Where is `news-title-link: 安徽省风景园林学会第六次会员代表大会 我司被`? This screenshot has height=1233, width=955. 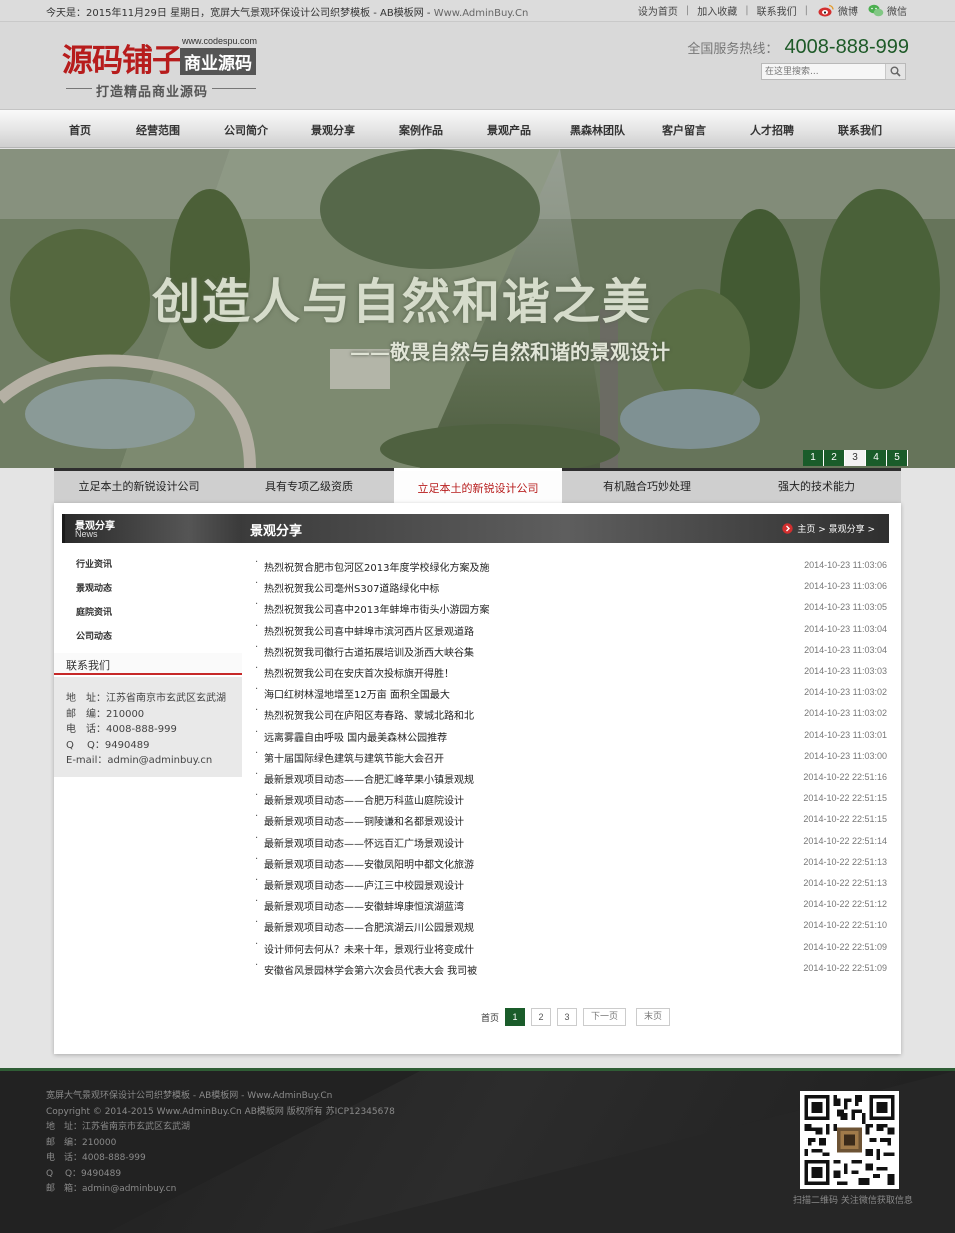
news-title-link: 安徽省风景园林学会第六次会员代表大会 我司被 is located at coordinates (370, 969).